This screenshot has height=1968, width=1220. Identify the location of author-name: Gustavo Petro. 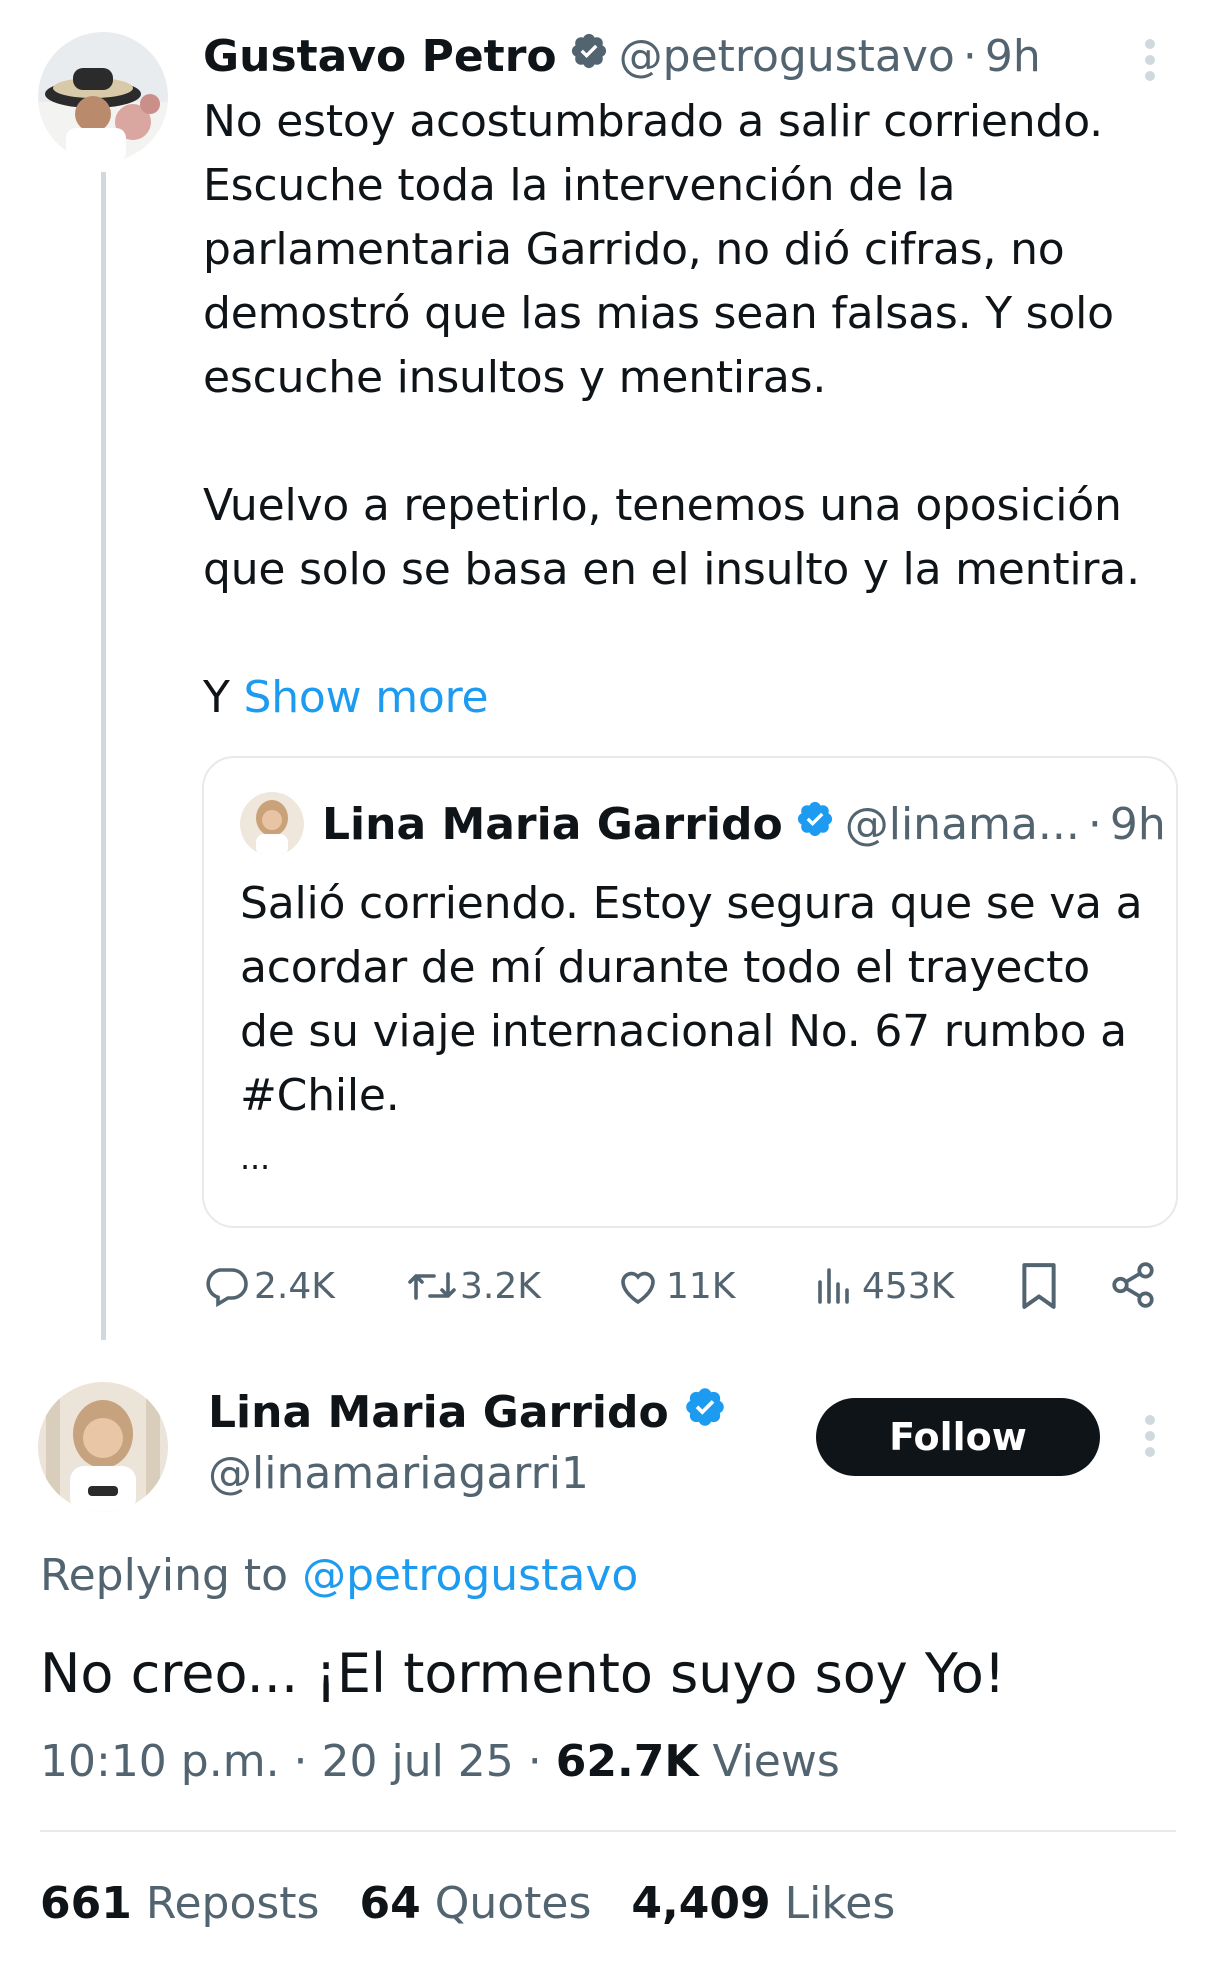
(380, 56).